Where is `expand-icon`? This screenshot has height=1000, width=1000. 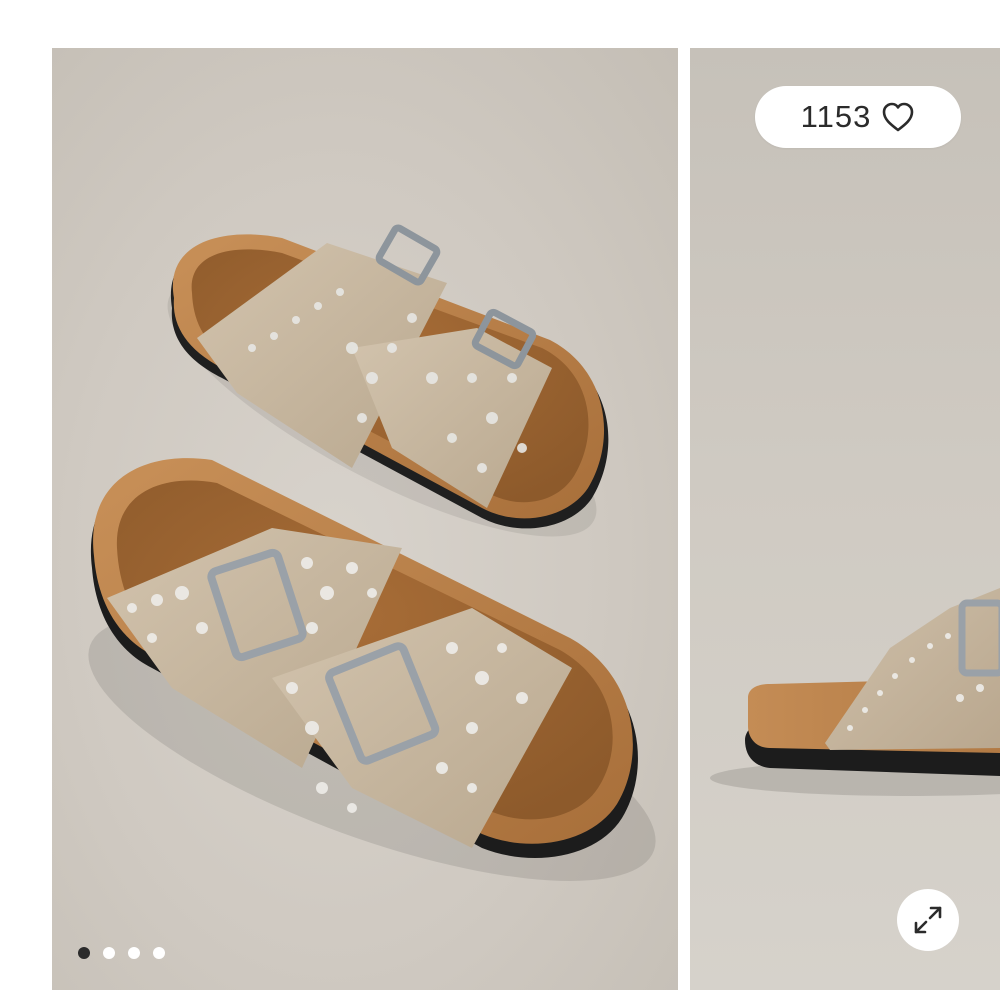 expand-icon is located at coordinates (928, 920).